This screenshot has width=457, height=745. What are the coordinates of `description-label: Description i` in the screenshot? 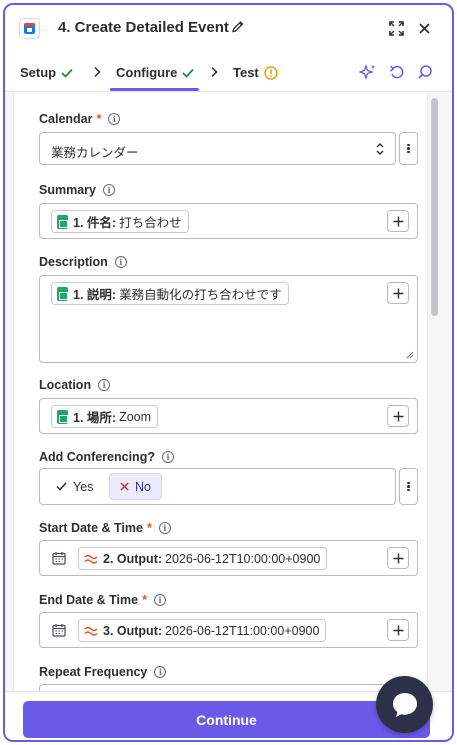 It's located at (83, 262).